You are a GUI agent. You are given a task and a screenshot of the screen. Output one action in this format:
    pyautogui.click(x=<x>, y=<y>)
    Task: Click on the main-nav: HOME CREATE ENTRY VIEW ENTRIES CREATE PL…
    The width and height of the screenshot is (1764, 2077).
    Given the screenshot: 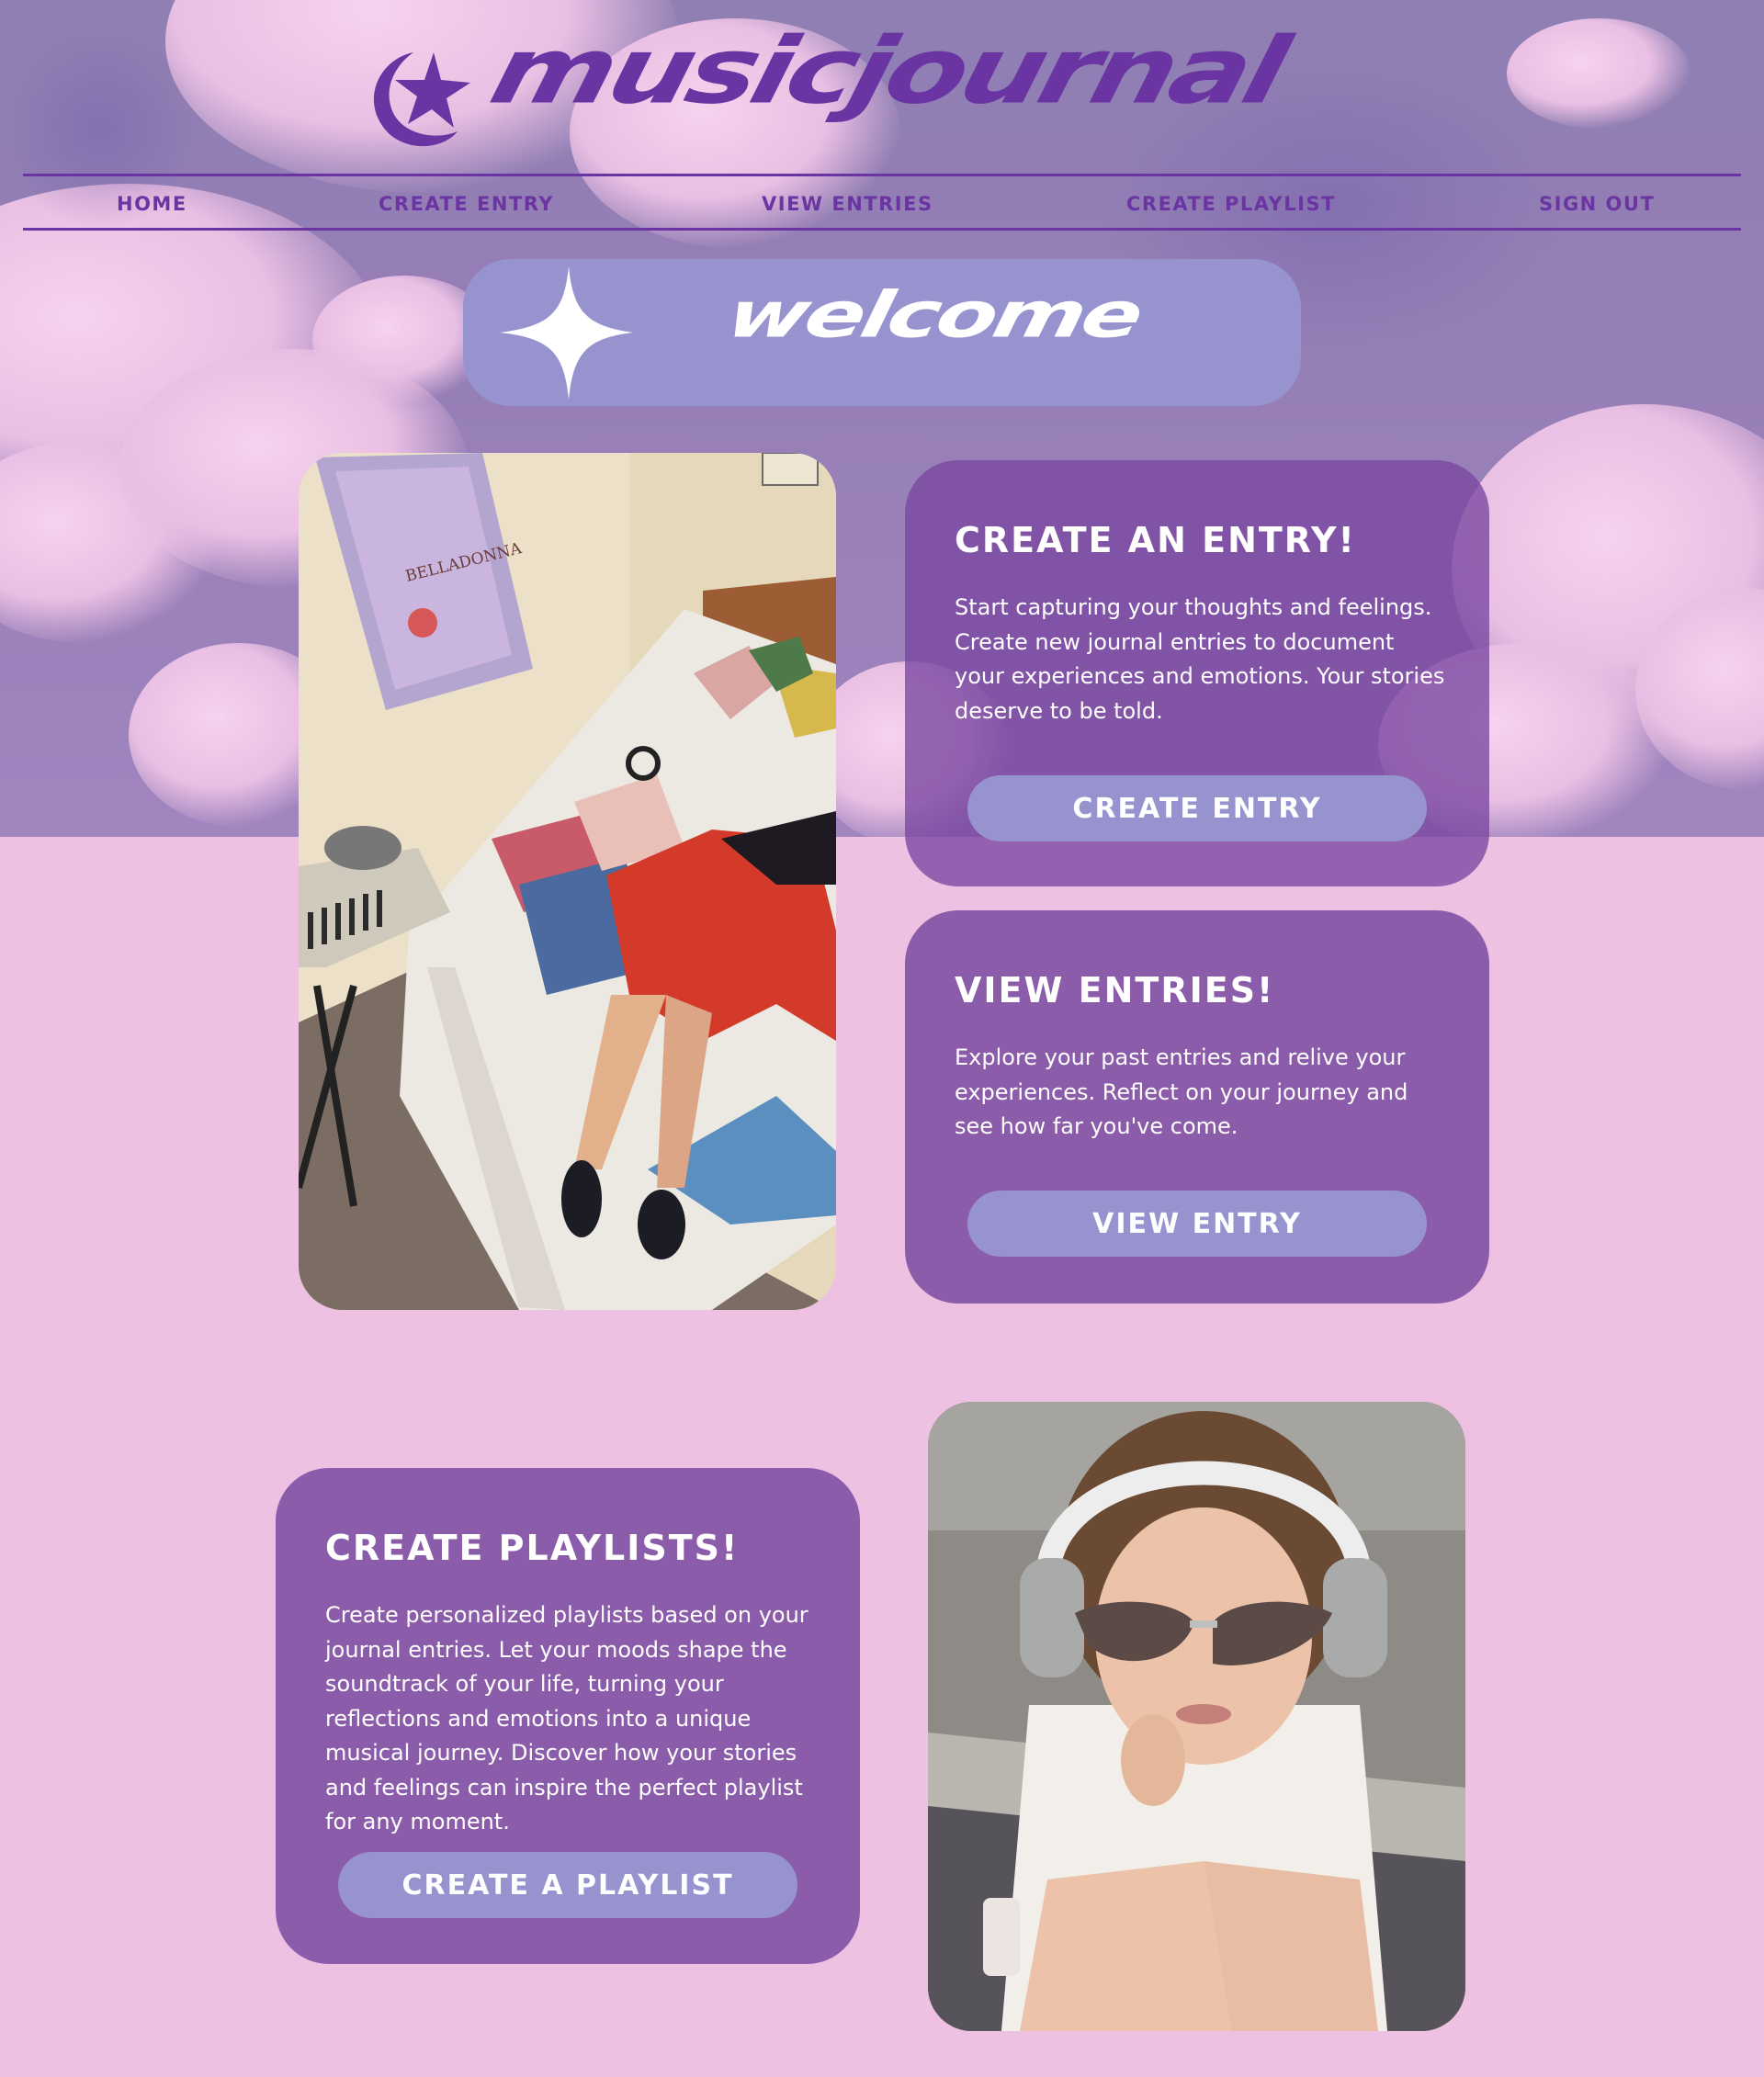 What is the action you would take?
    pyautogui.click(x=882, y=202)
    